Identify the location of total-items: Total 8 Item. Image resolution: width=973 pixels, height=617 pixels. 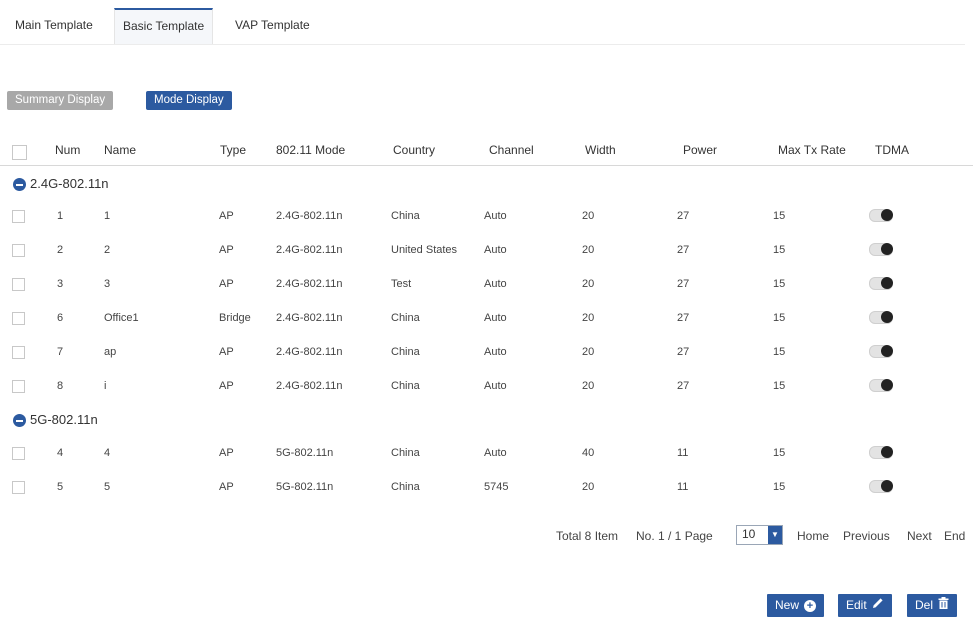
(587, 536).